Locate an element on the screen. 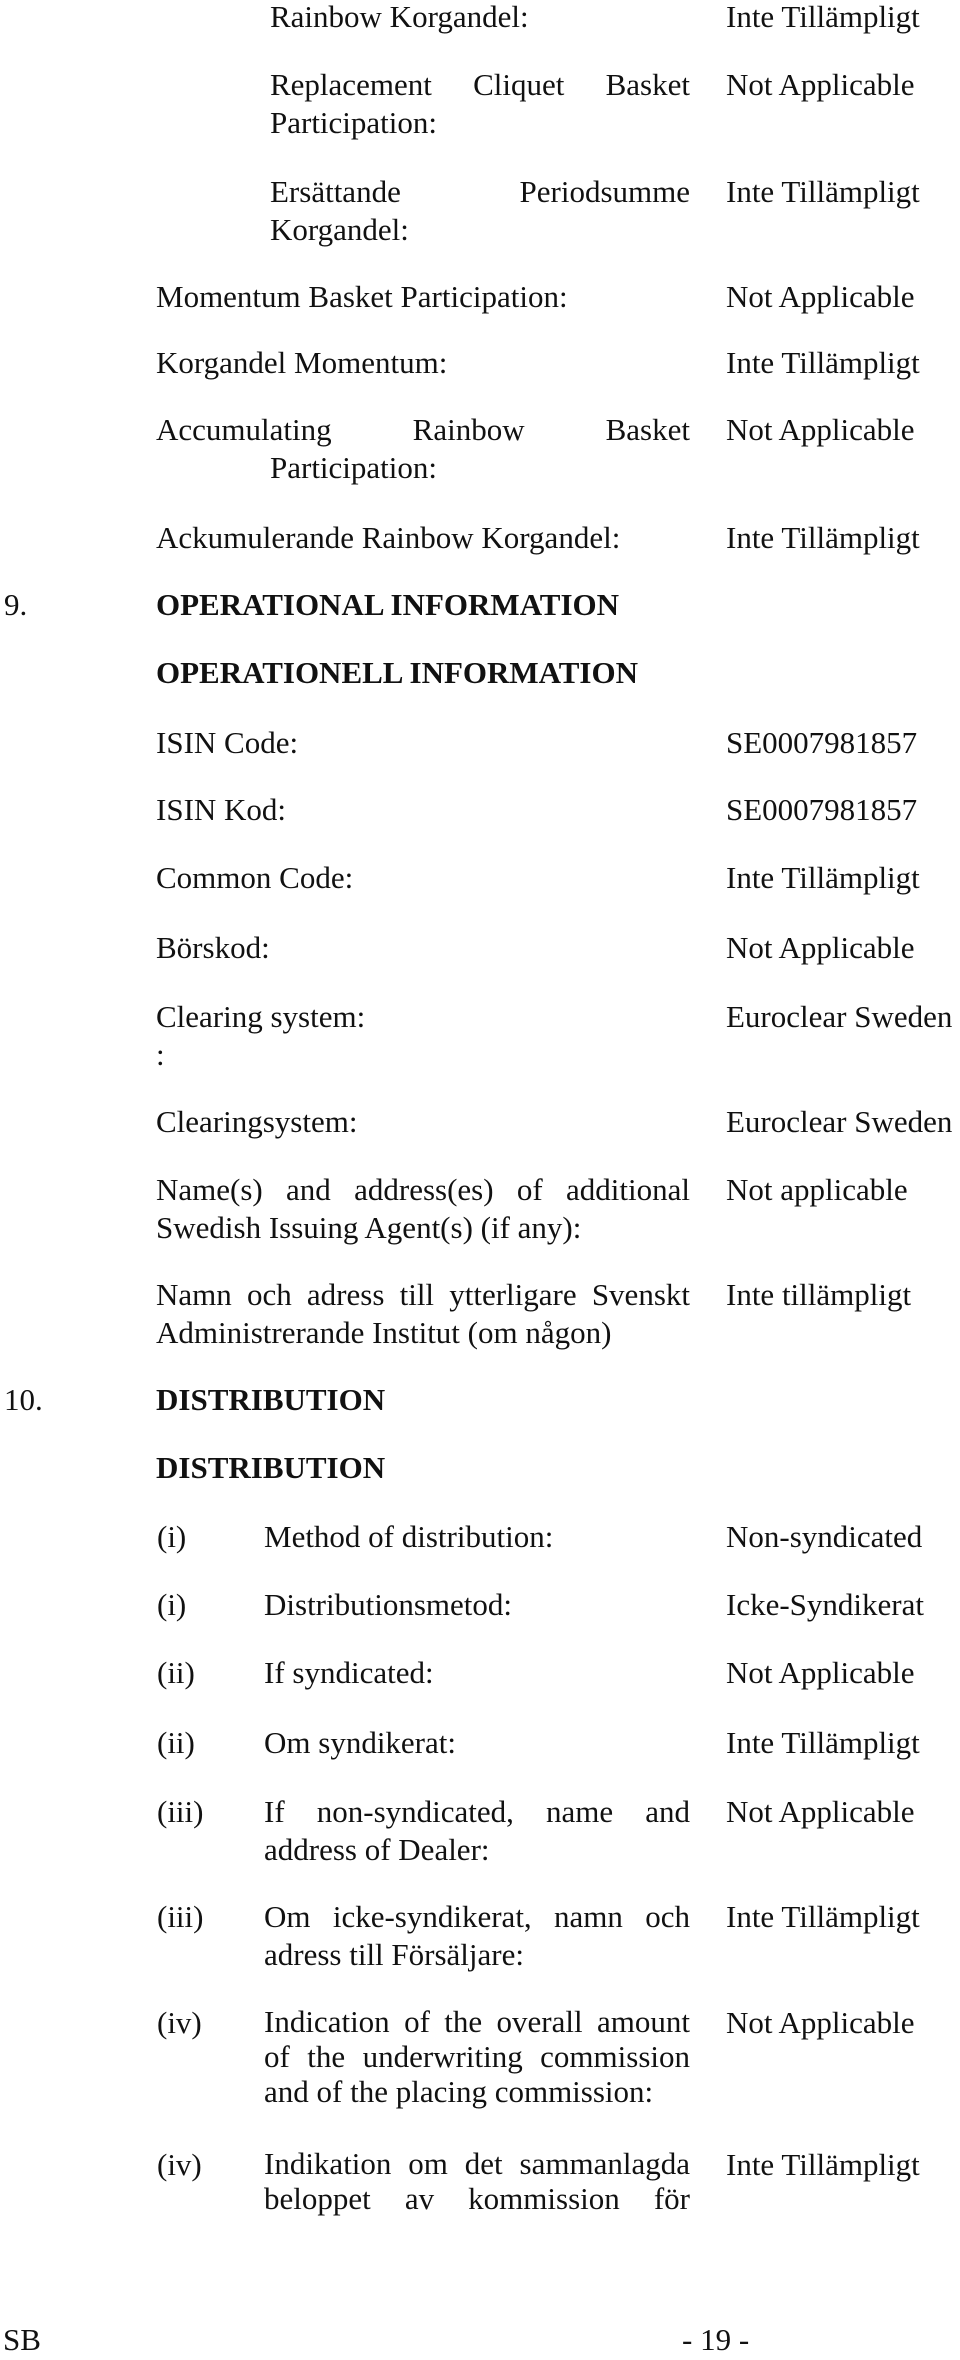 The width and height of the screenshot is (960, 2360). row-value: Icke-Syndikerat is located at coordinates (825, 1604).